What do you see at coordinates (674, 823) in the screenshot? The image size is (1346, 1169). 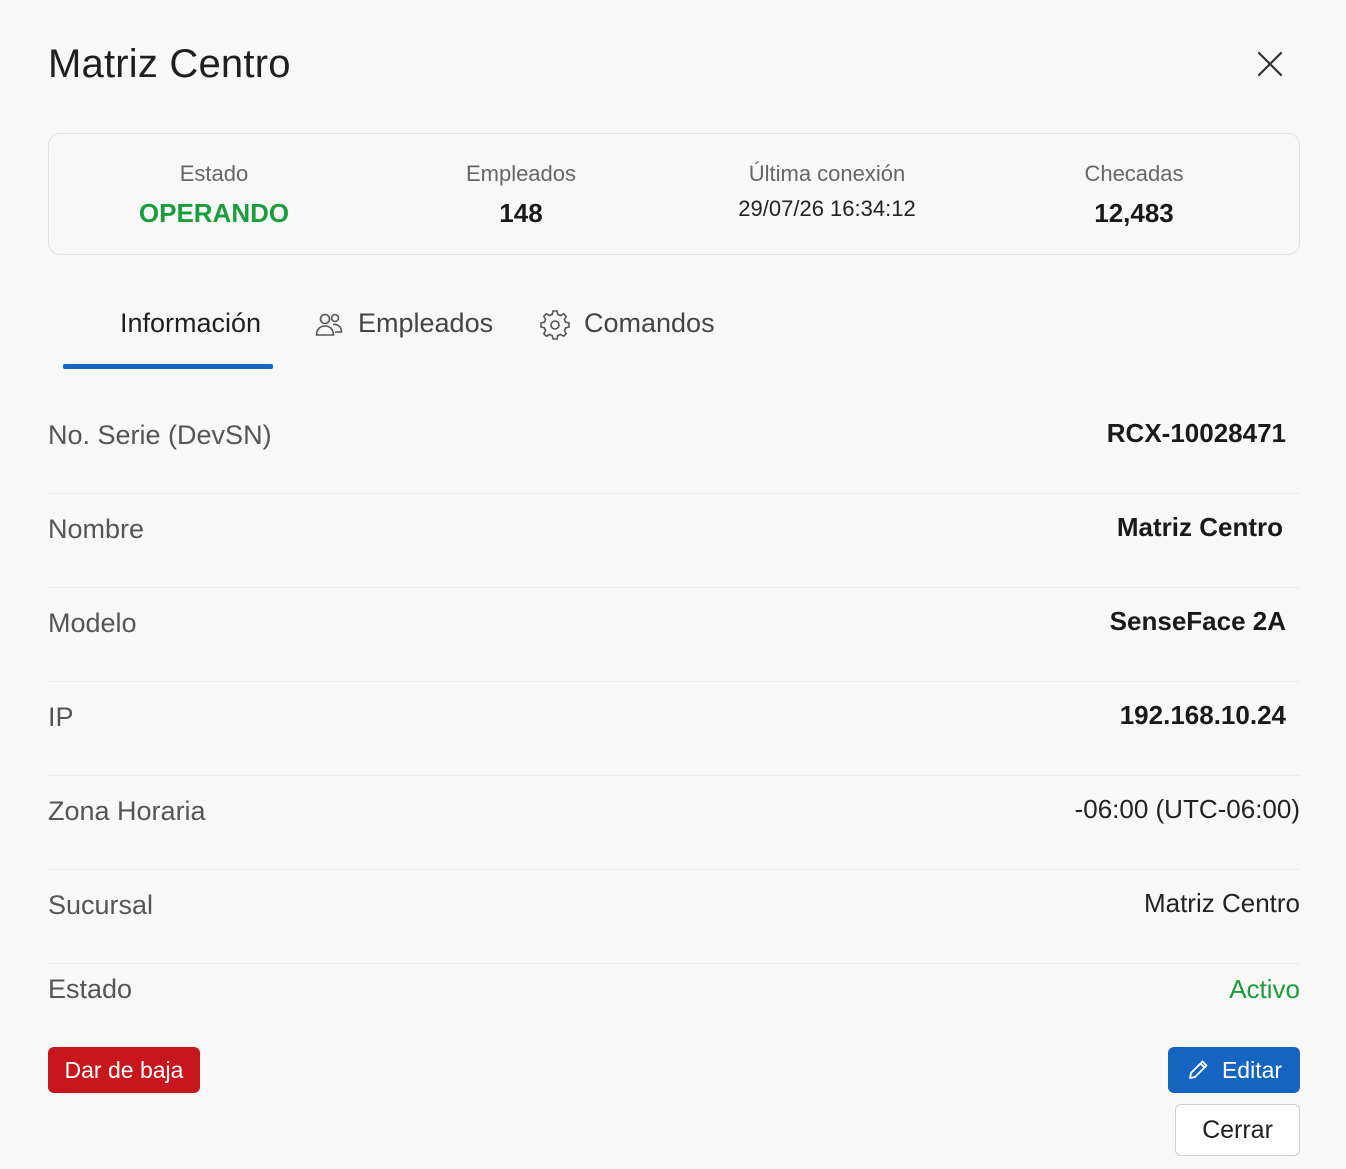 I see `detail-row-zona-horaria: Zona Horaria -06:00 (UTC-06:00)` at bounding box center [674, 823].